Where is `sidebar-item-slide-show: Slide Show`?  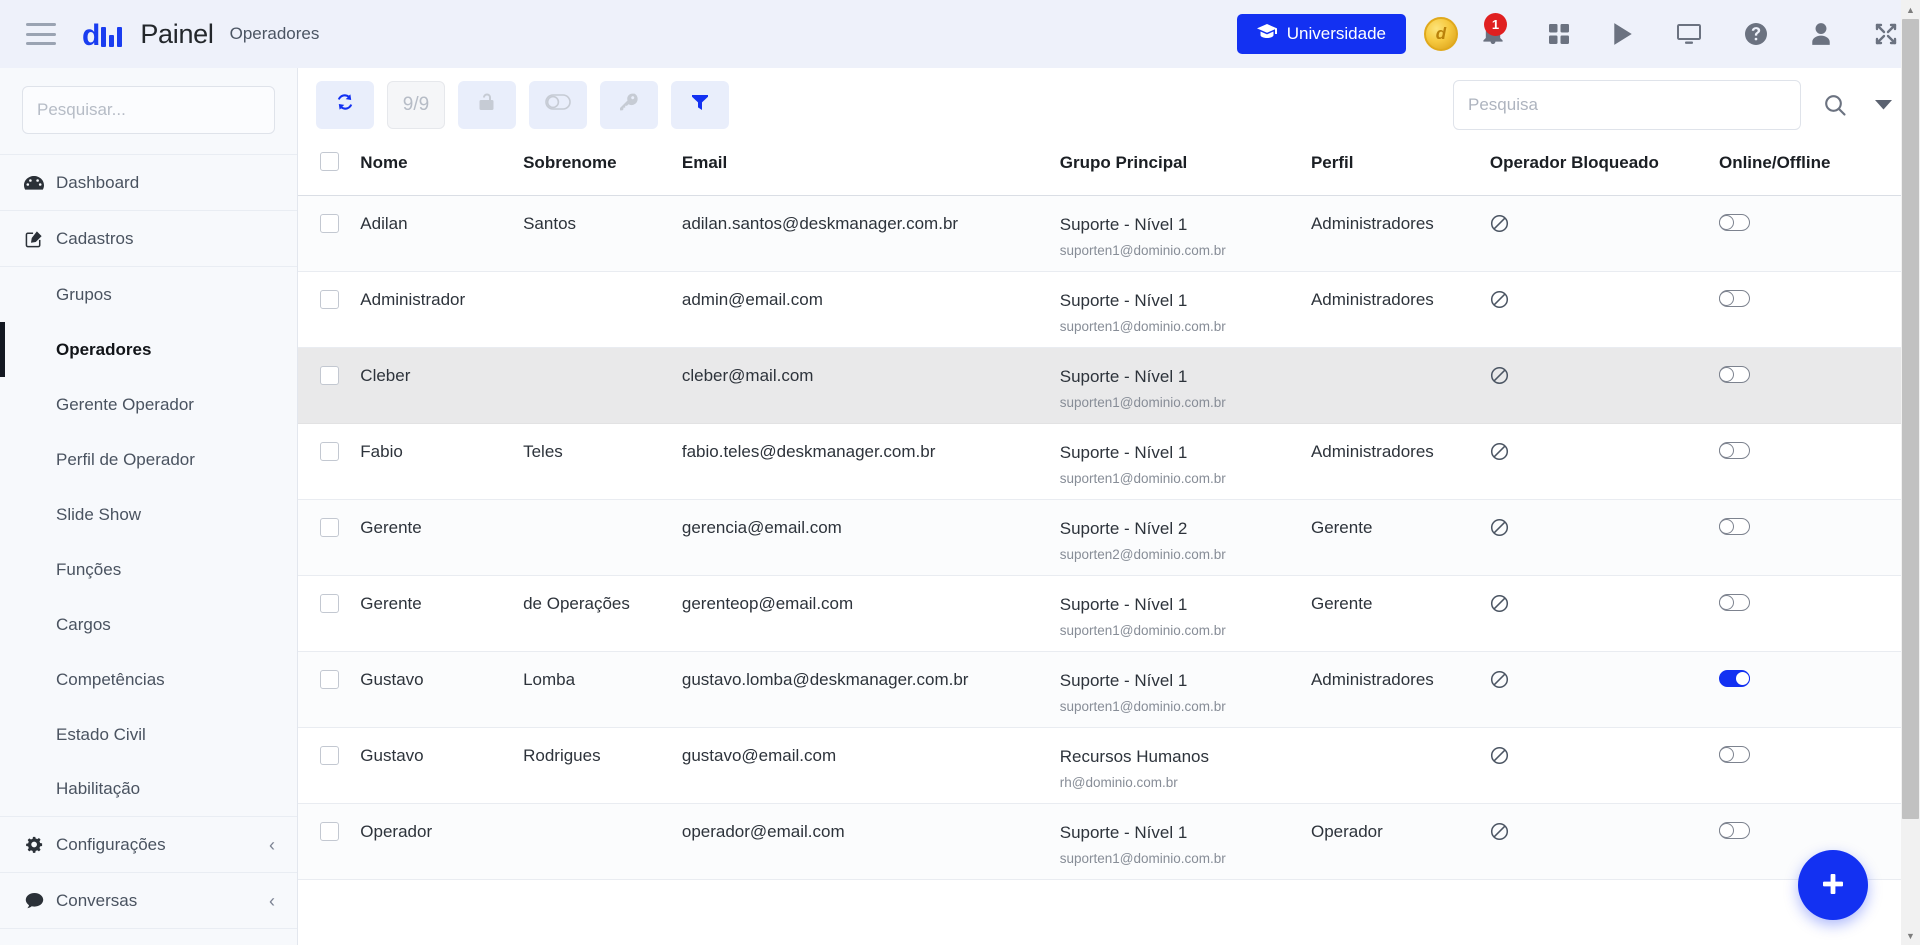
sidebar-item-slide-show: Slide Show is located at coordinates (148, 514).